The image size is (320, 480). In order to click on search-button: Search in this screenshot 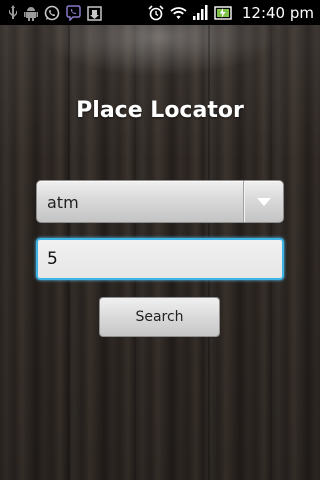, I will do `click(159, 317)`.